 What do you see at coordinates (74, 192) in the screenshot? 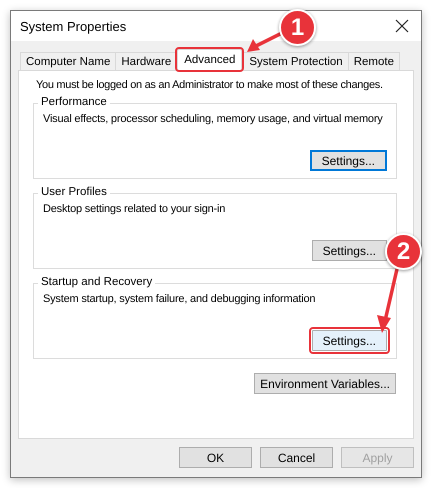
I see `group-title: User Profiles` at bounding box center [74, 192].